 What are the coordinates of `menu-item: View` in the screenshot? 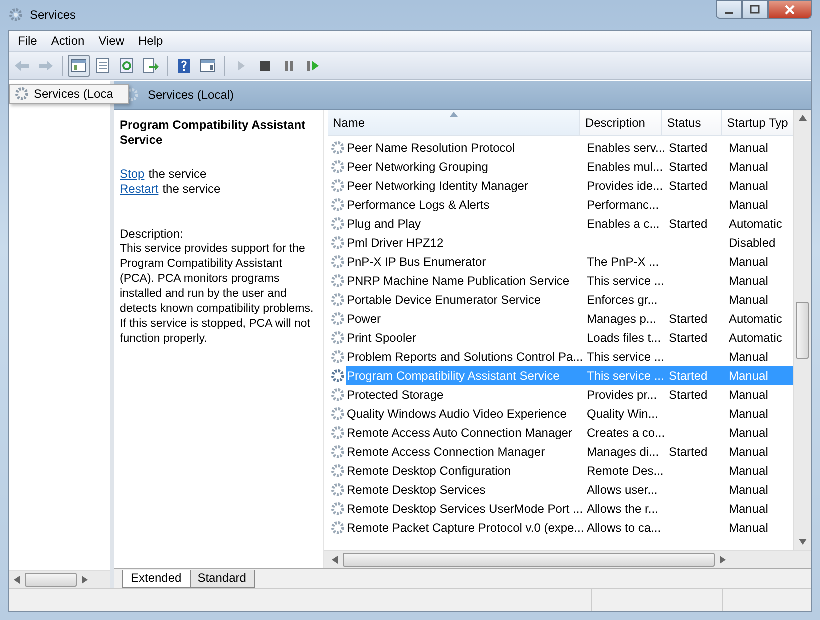 It's located at (112, 41).